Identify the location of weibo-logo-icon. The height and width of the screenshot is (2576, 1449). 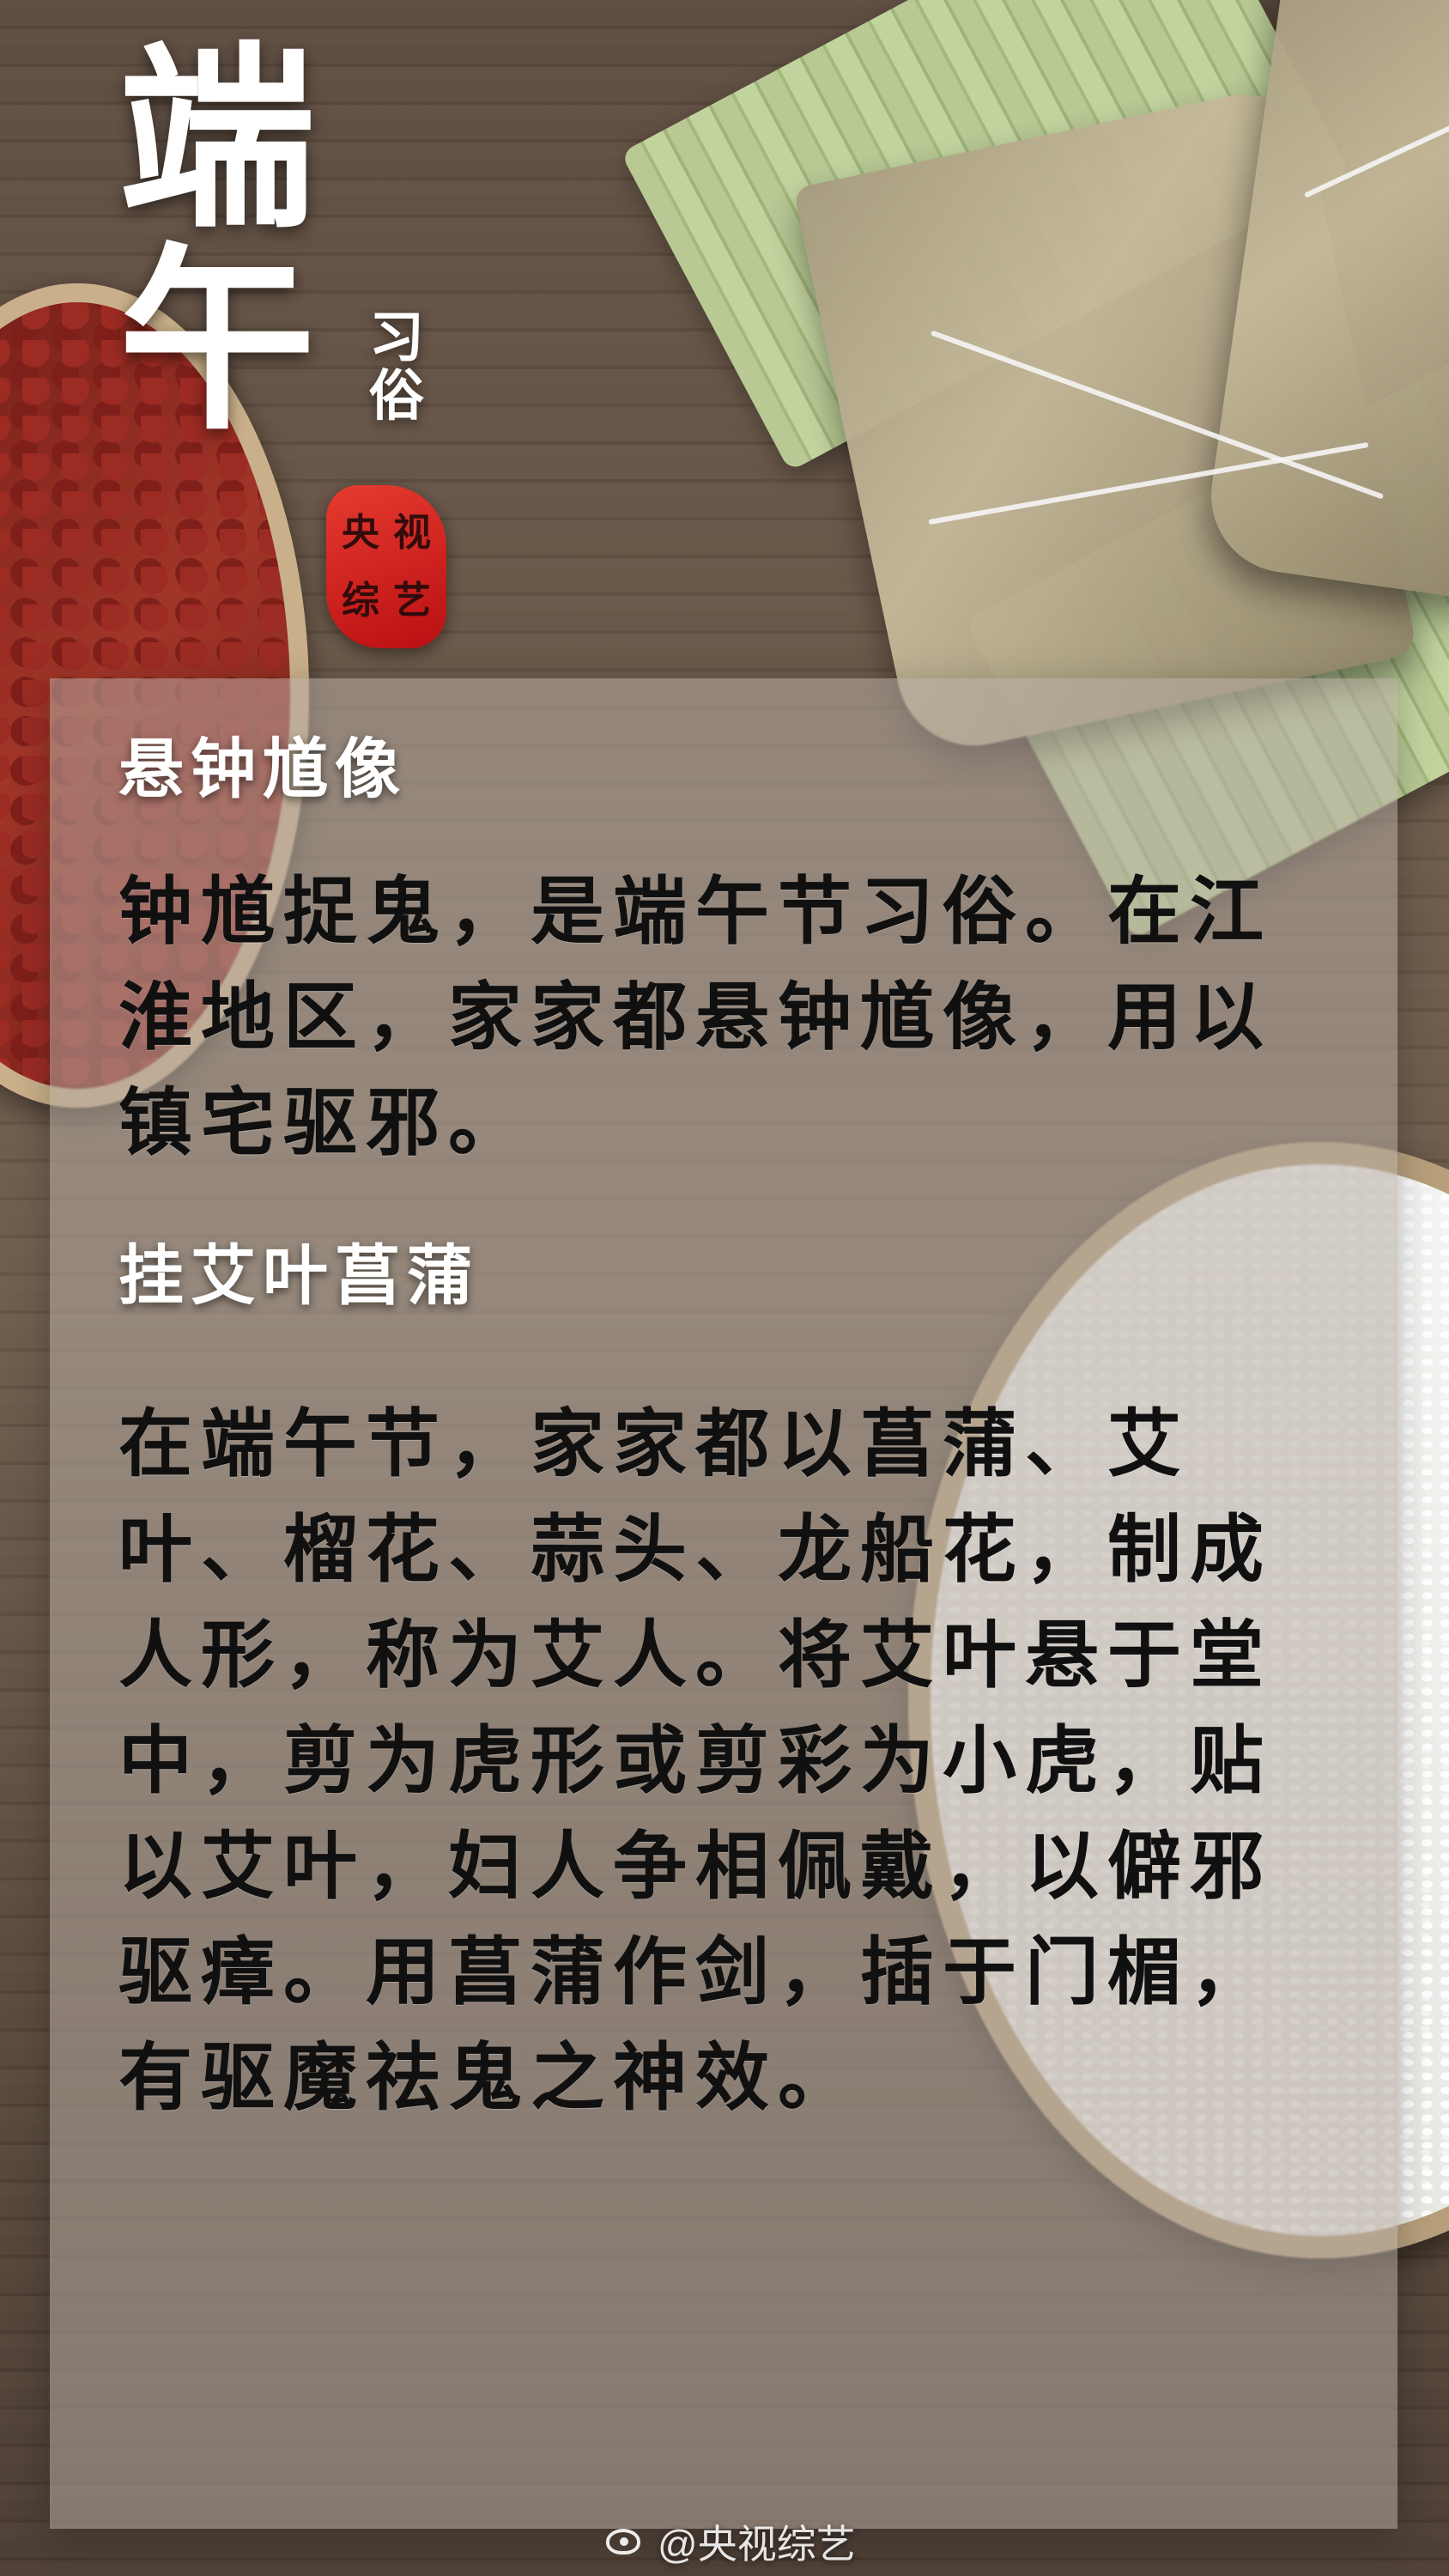
(624, 2542).